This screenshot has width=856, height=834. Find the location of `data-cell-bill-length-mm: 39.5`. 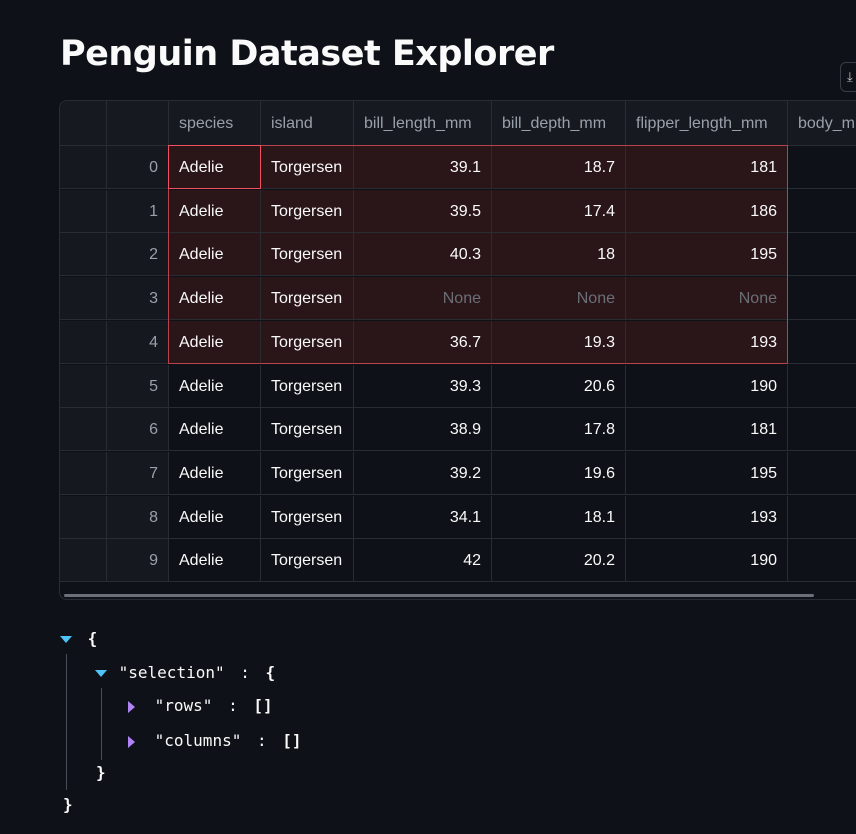

data-cell-bill-length-mm: 39.5 is located at coordinates (423, 211).